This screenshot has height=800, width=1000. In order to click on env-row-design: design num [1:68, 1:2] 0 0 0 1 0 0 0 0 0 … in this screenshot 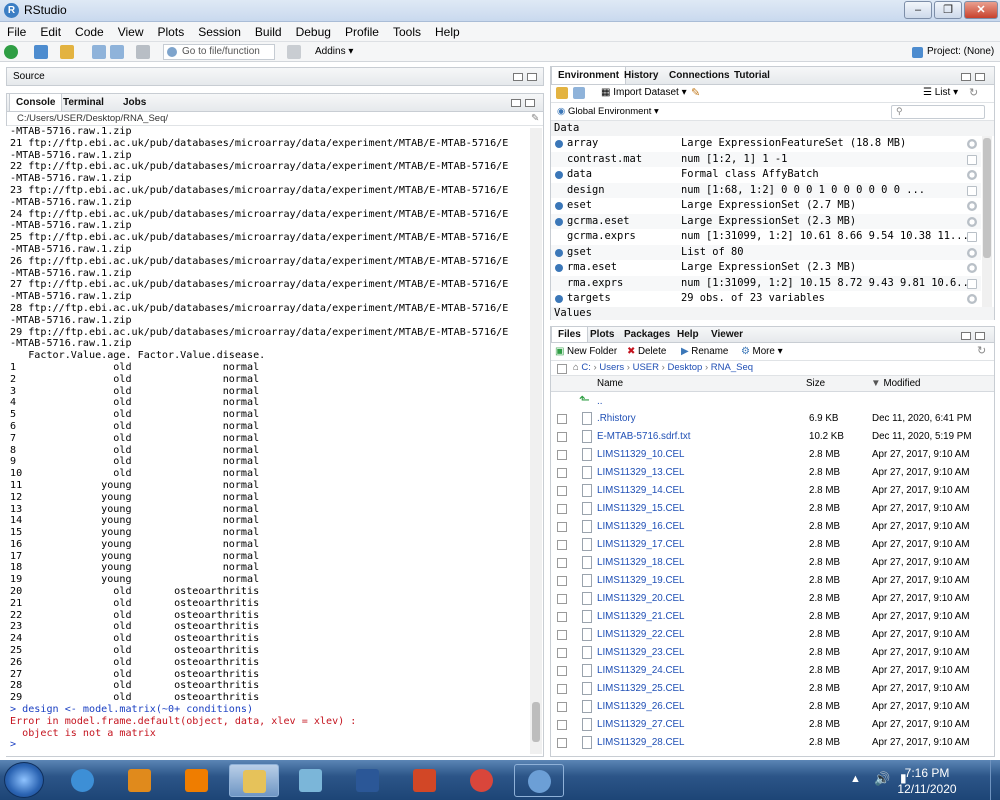, I will do `click(766, 190)`.